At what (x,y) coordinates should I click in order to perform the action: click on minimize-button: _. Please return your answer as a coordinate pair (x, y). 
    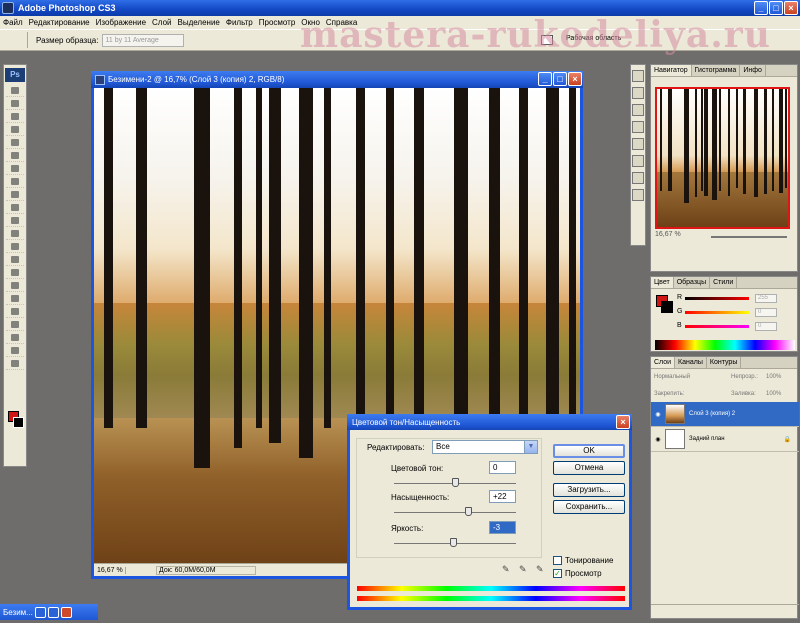
    Looking at the image, I should click on (761, 8).